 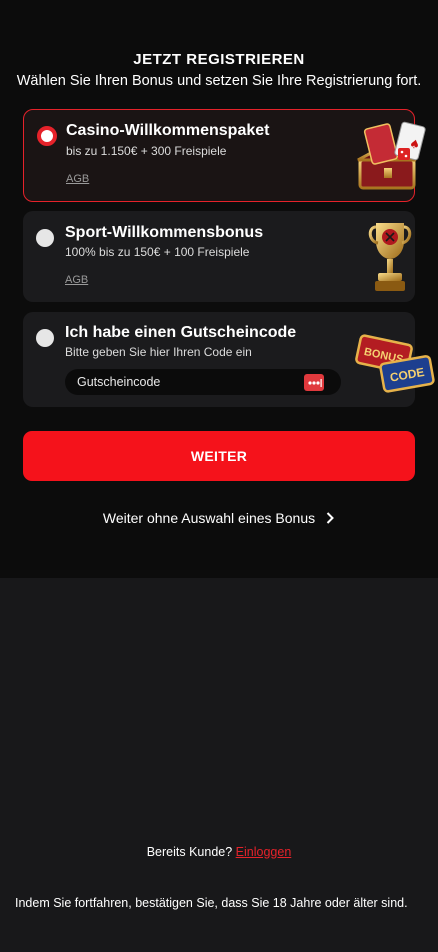 I want to click on bonus-title: Casino-Willkommenspaket, so click(x=168, y=130).